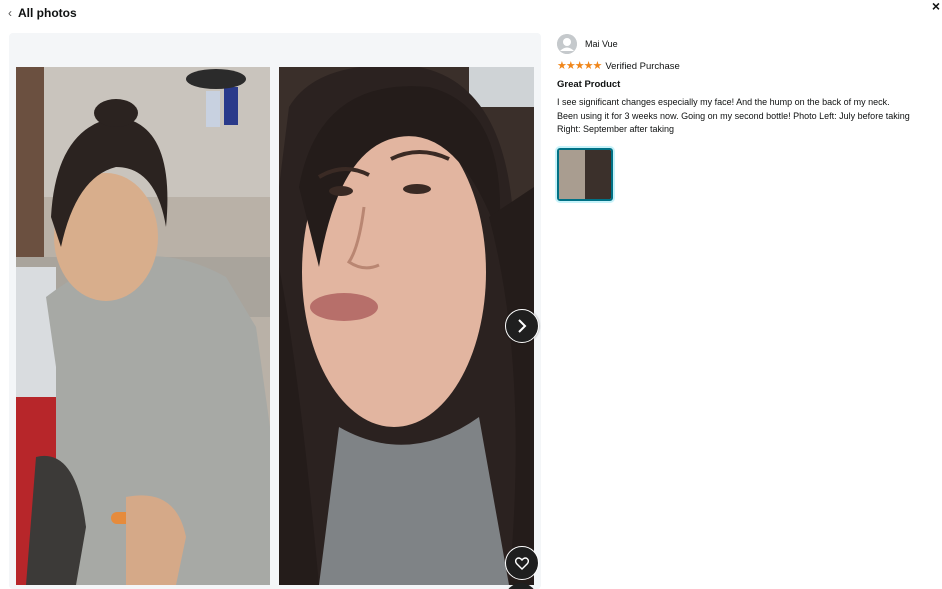 This screenshot has height=589, width=942. I want to click on reviewer-row: Mai Vue, so click(742, 44).